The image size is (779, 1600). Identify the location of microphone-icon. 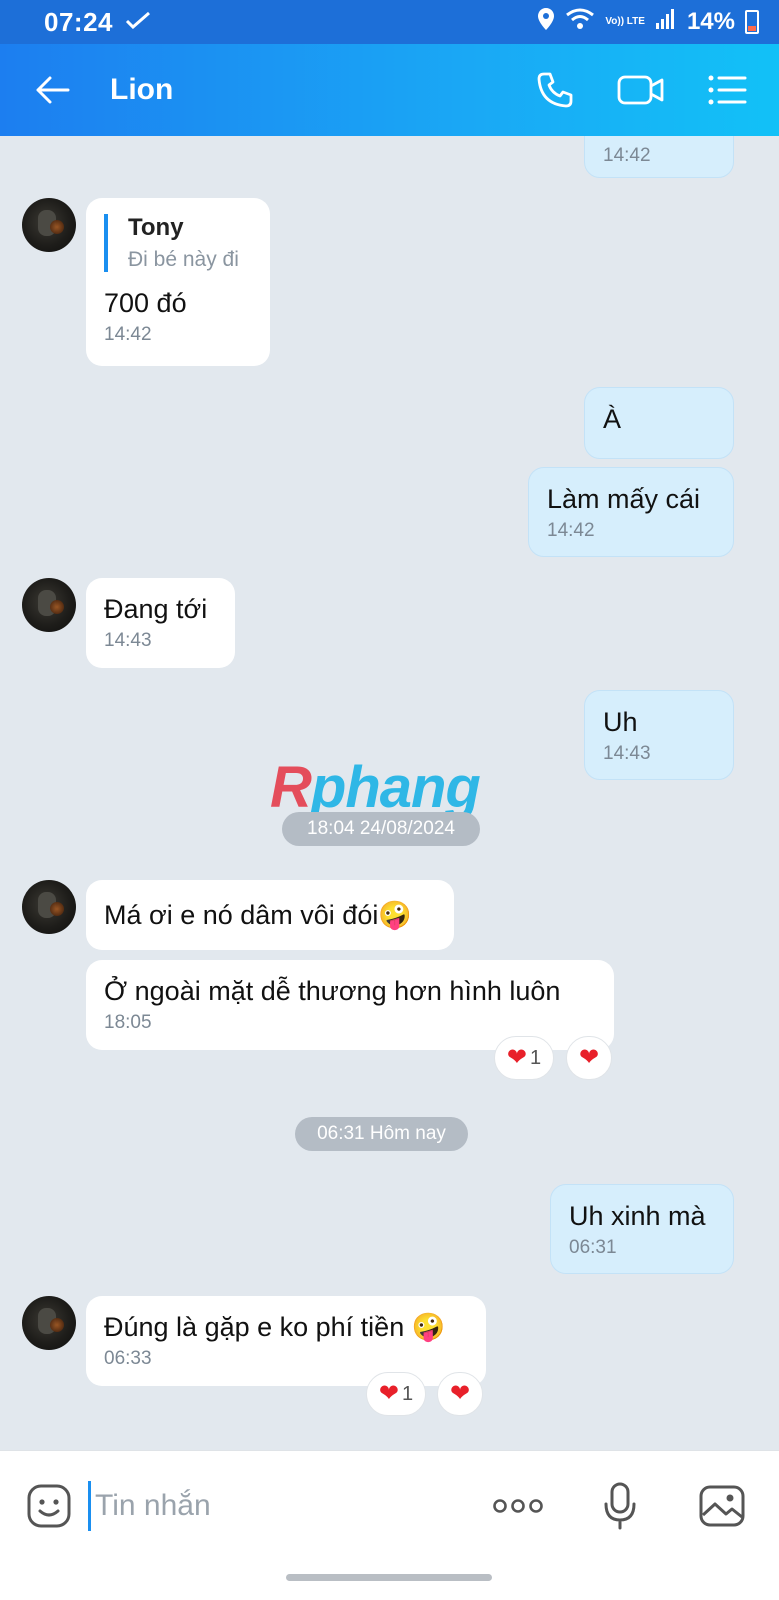
(620, 1505).